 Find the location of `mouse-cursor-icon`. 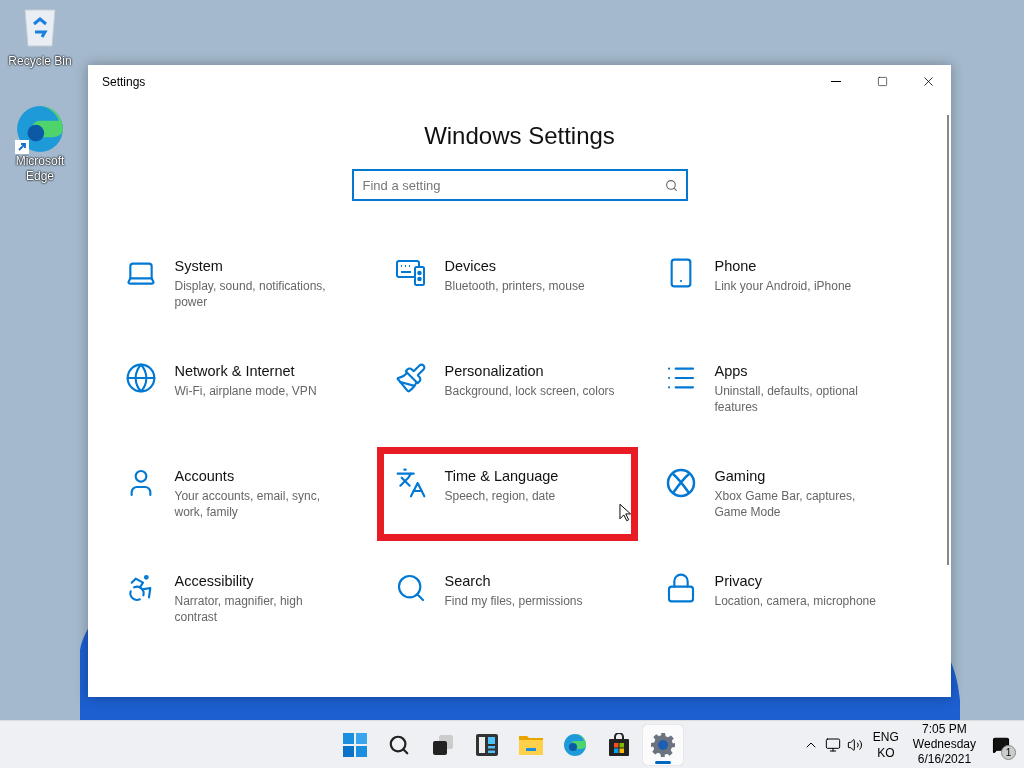

mouse-cursor-icon is located at coordinates (624, 512).